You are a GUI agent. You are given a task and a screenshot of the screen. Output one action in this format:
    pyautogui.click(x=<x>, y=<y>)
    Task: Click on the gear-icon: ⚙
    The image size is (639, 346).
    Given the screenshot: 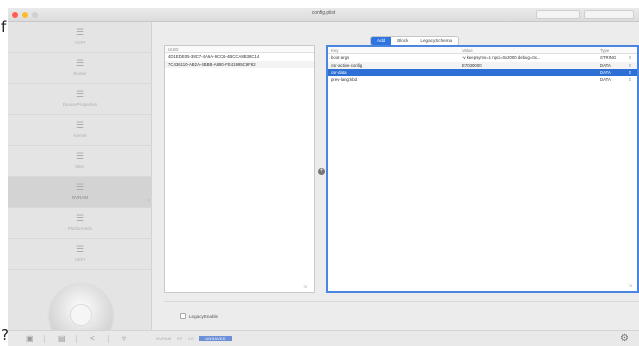 What is the action you would take?
    pyautogui.click(x=624, y=338)
    